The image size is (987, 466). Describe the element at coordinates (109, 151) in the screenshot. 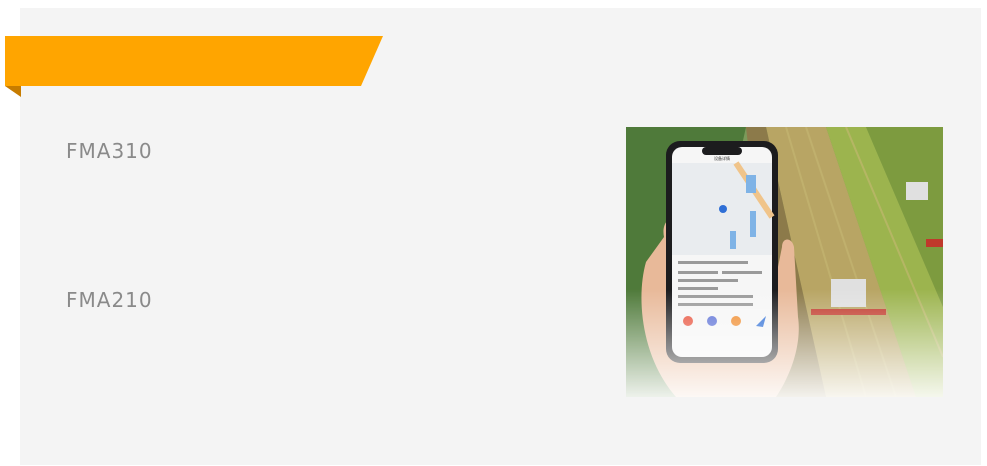

I see `model-fma310: FMA310` at that location.